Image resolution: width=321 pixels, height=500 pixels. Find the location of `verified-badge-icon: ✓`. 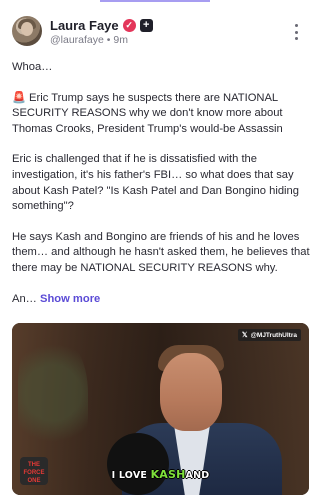

verified-badge-icon: ✓ is located at coordinates (129, 25).